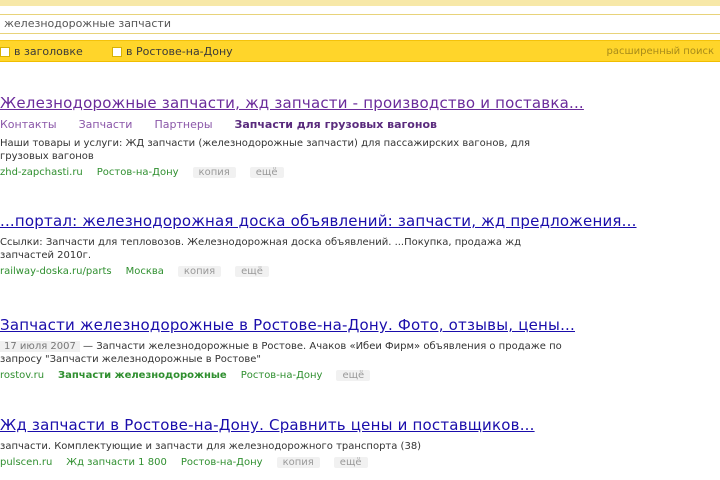  I want to click on filter-label: в заголовке, so click(48, 51).